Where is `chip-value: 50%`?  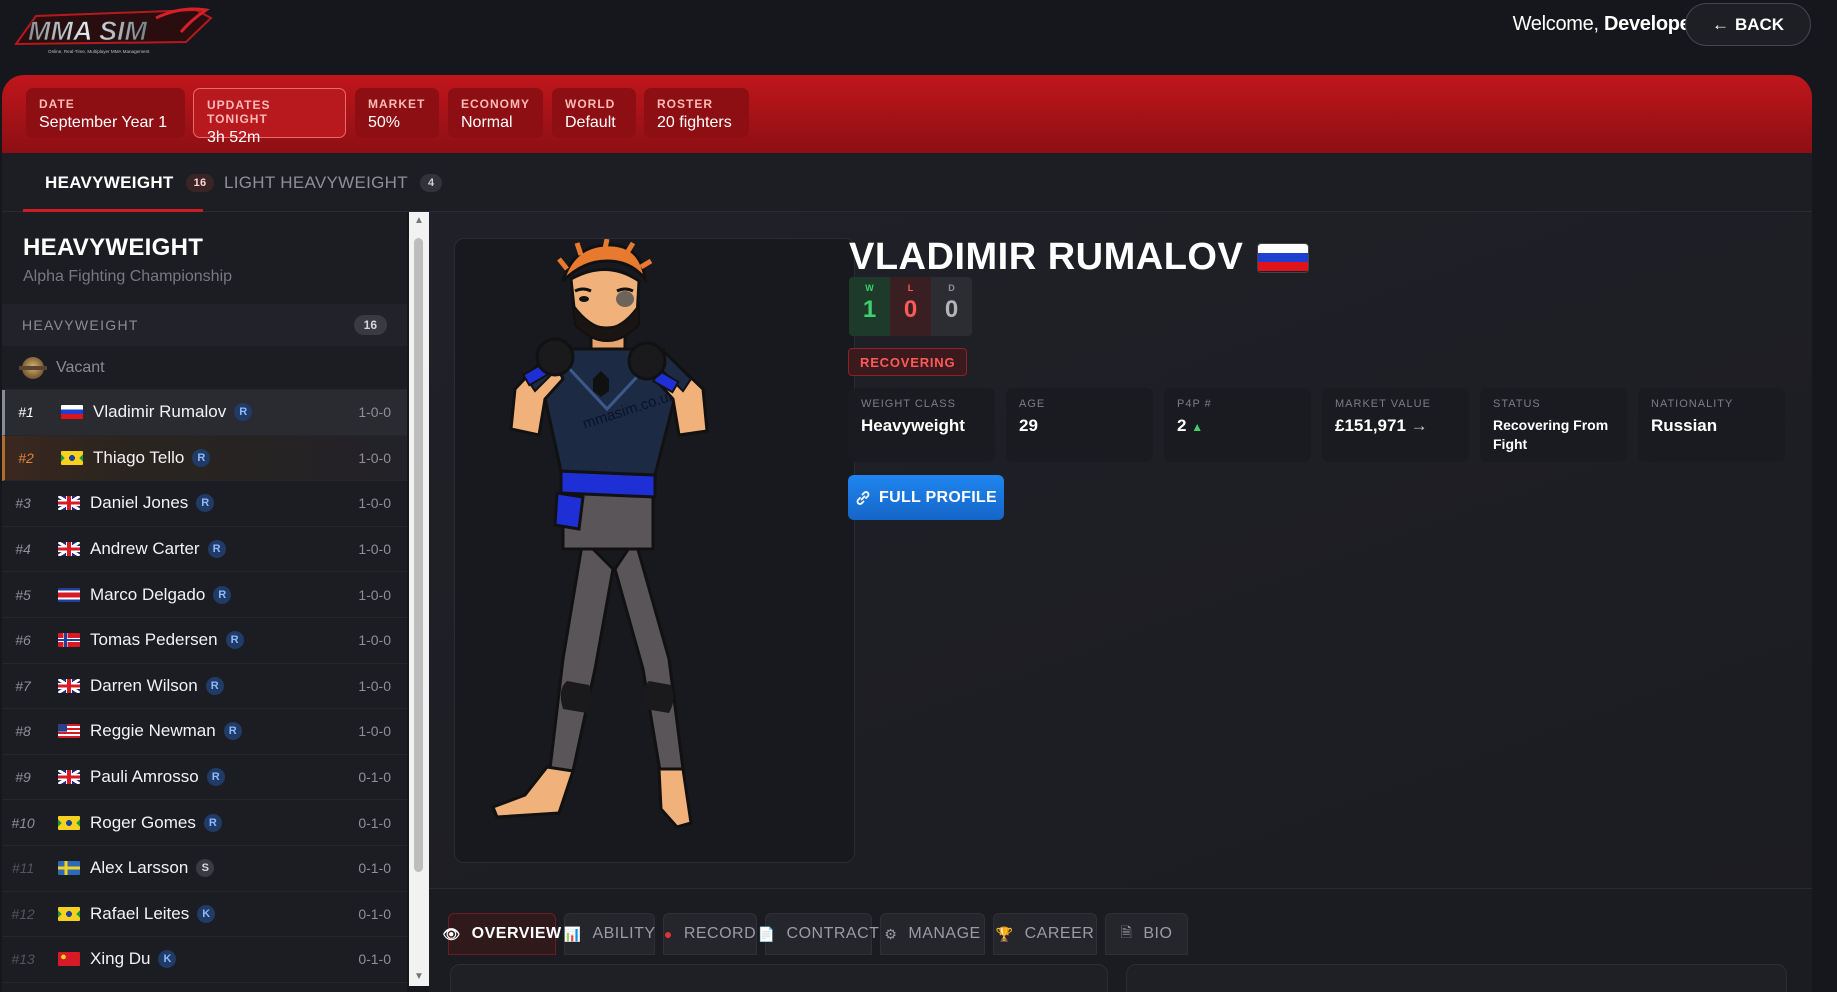
chip-value: 50% is located at coordinates (384, 122).